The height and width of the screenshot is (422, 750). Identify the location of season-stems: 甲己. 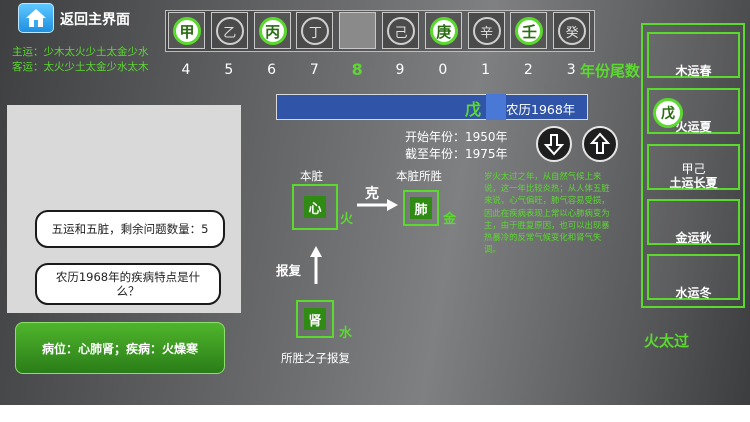
(693, 169).